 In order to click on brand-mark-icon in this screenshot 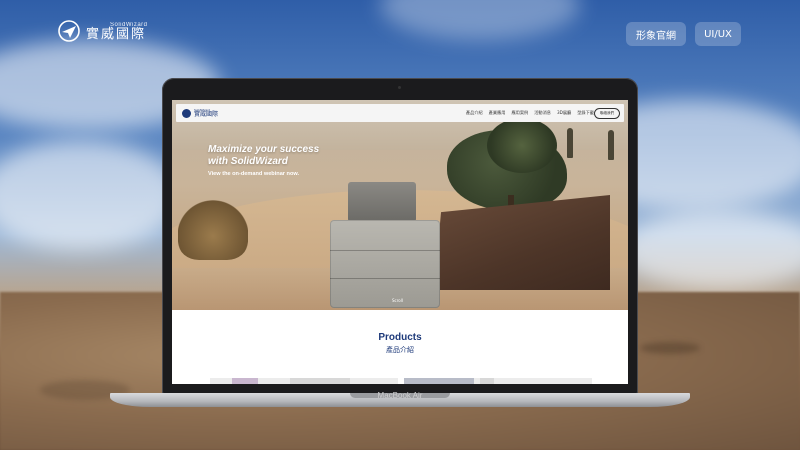, I will do `click(69, 31)`.